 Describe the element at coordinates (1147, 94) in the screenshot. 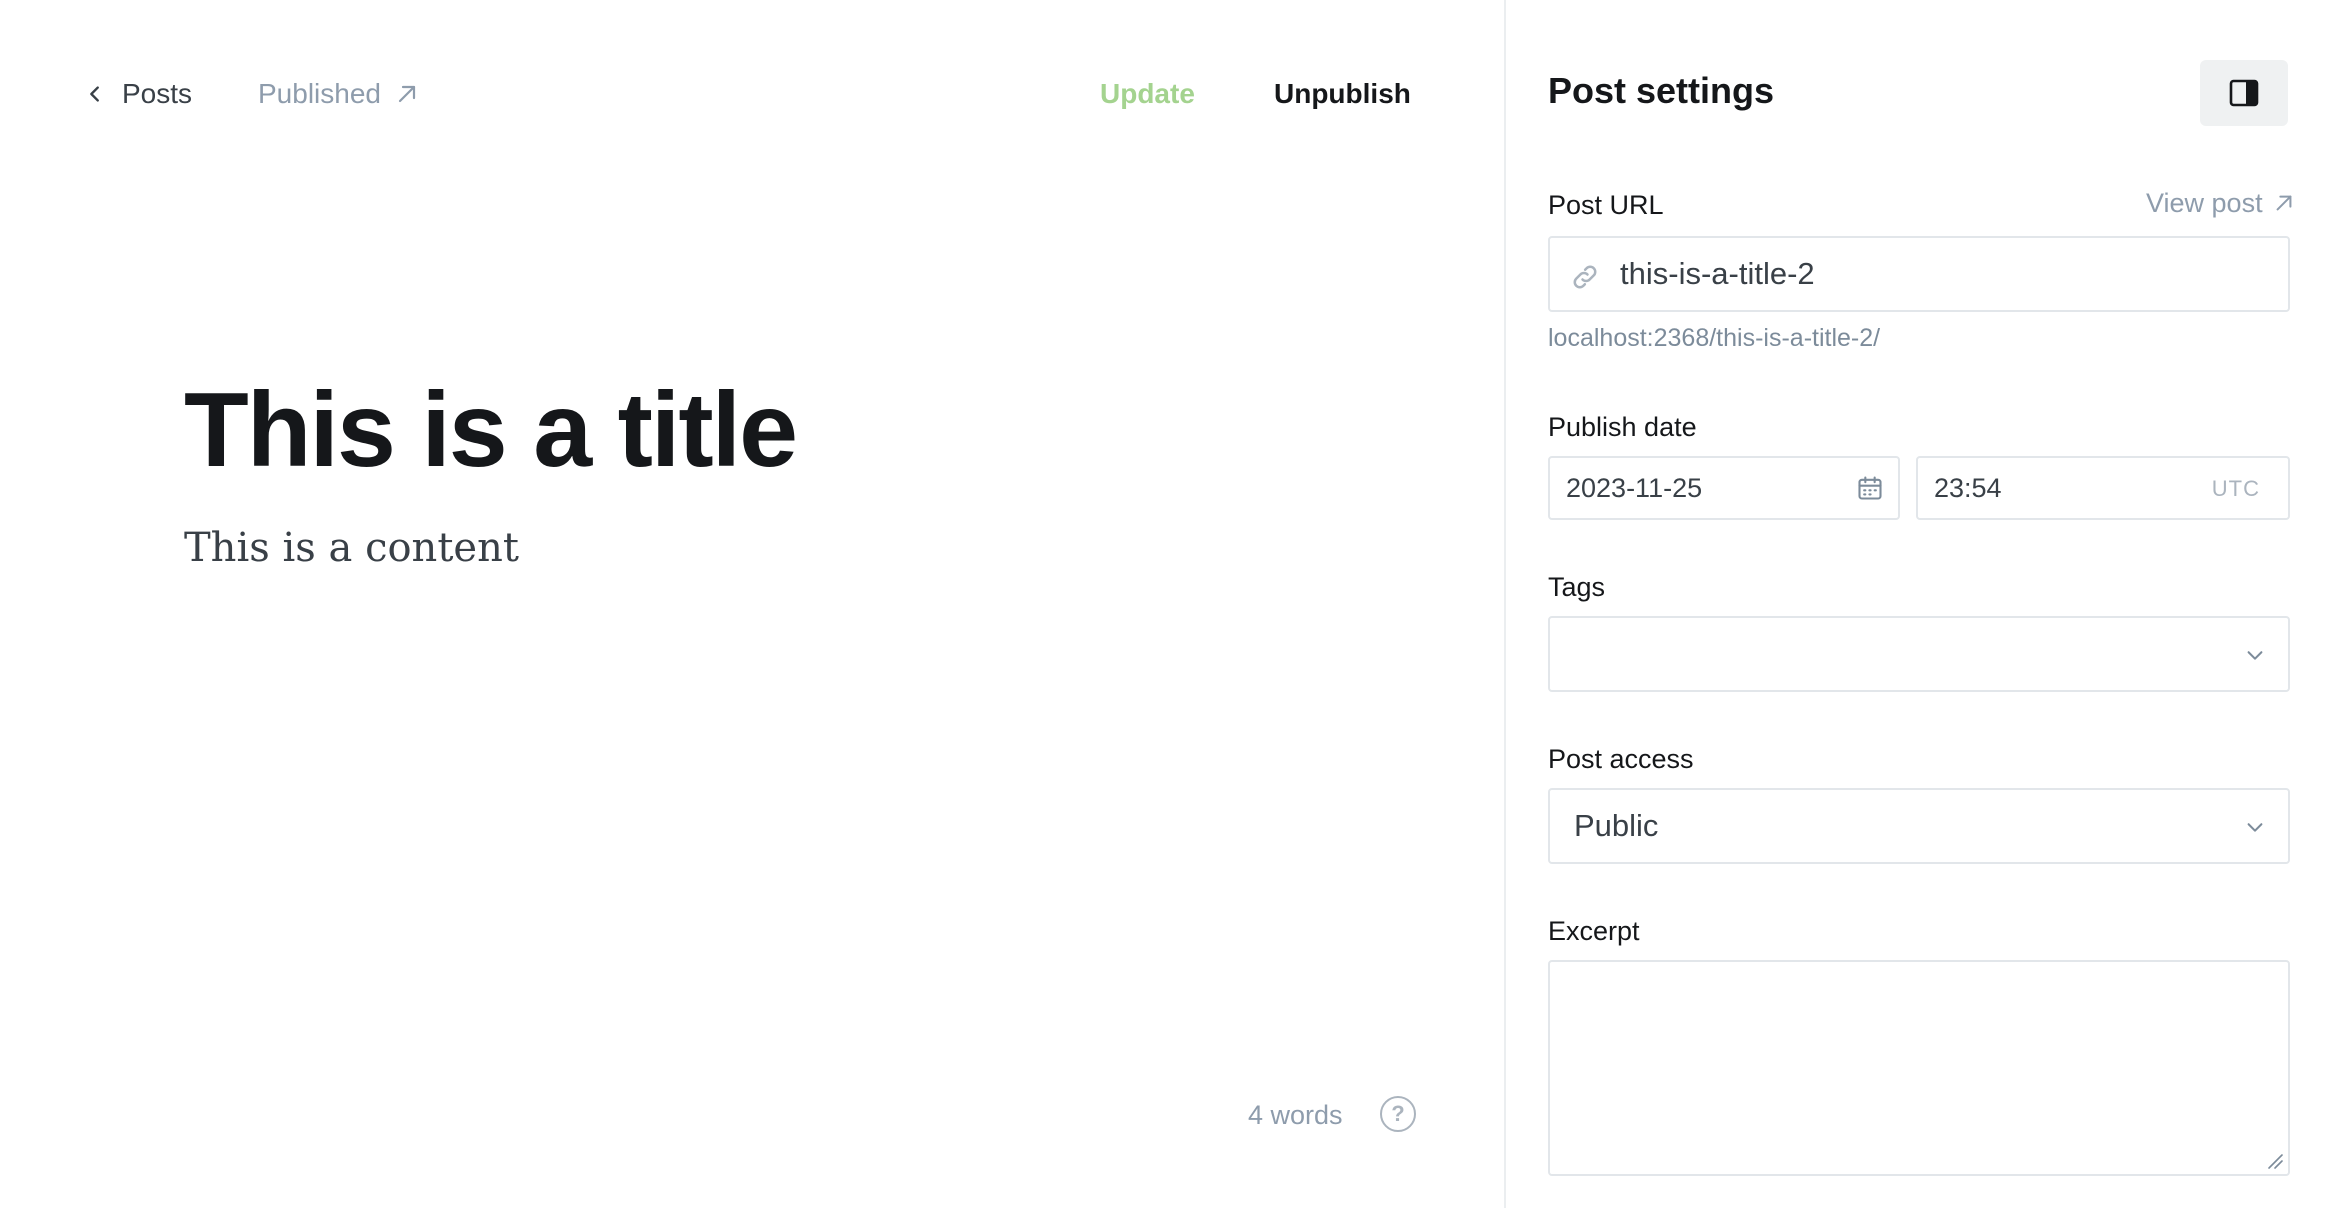

I see `update-button: Update` at that location.